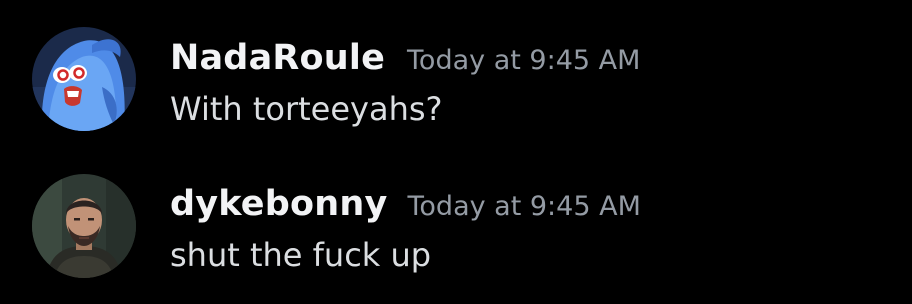  Describe the element at coordinates (405, 58) in the screenshot. I see `message-header: NadaRoule Today at 9:45 AM` at that location.